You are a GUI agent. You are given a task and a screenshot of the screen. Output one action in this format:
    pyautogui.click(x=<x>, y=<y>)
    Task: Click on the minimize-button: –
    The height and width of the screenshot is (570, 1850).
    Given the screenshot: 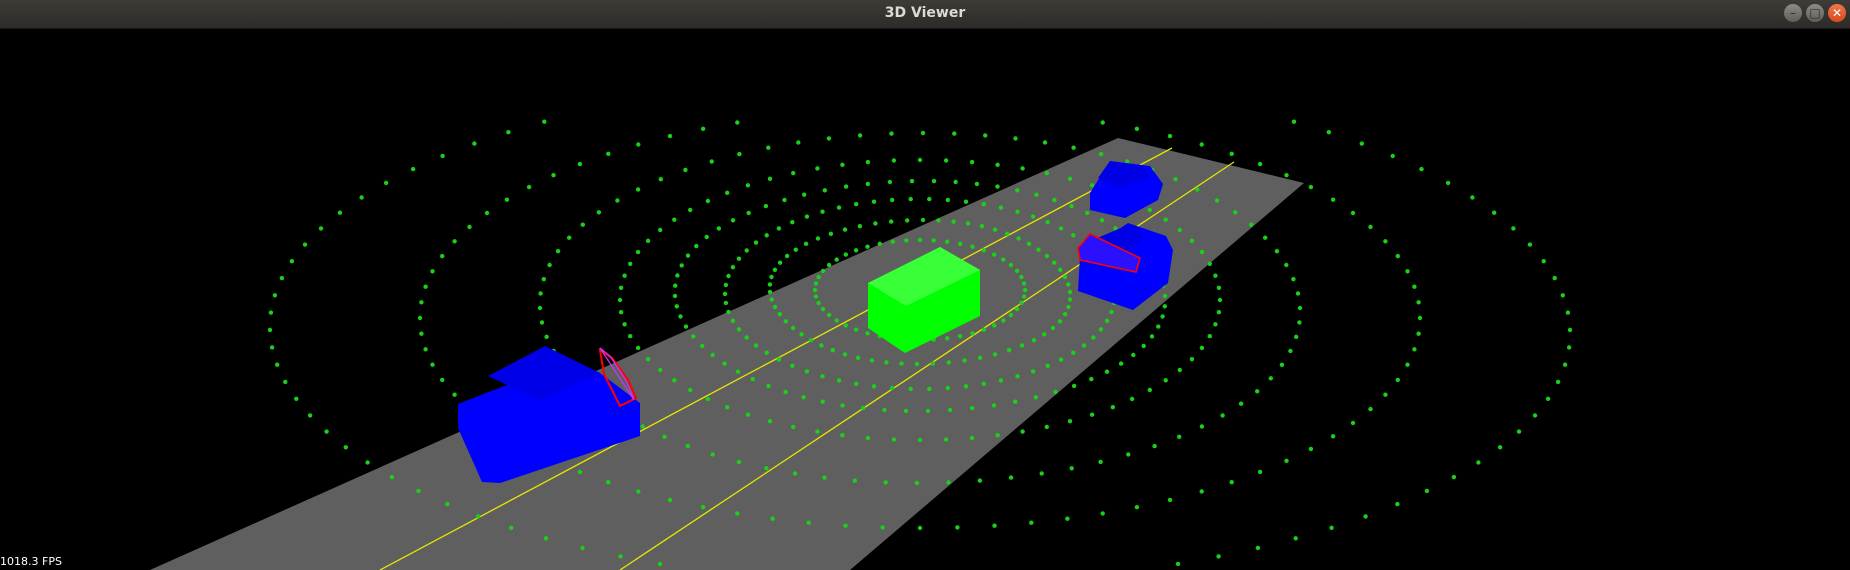 What is the action you would take?
    pyautogui.click(x=1793, y=13)
    